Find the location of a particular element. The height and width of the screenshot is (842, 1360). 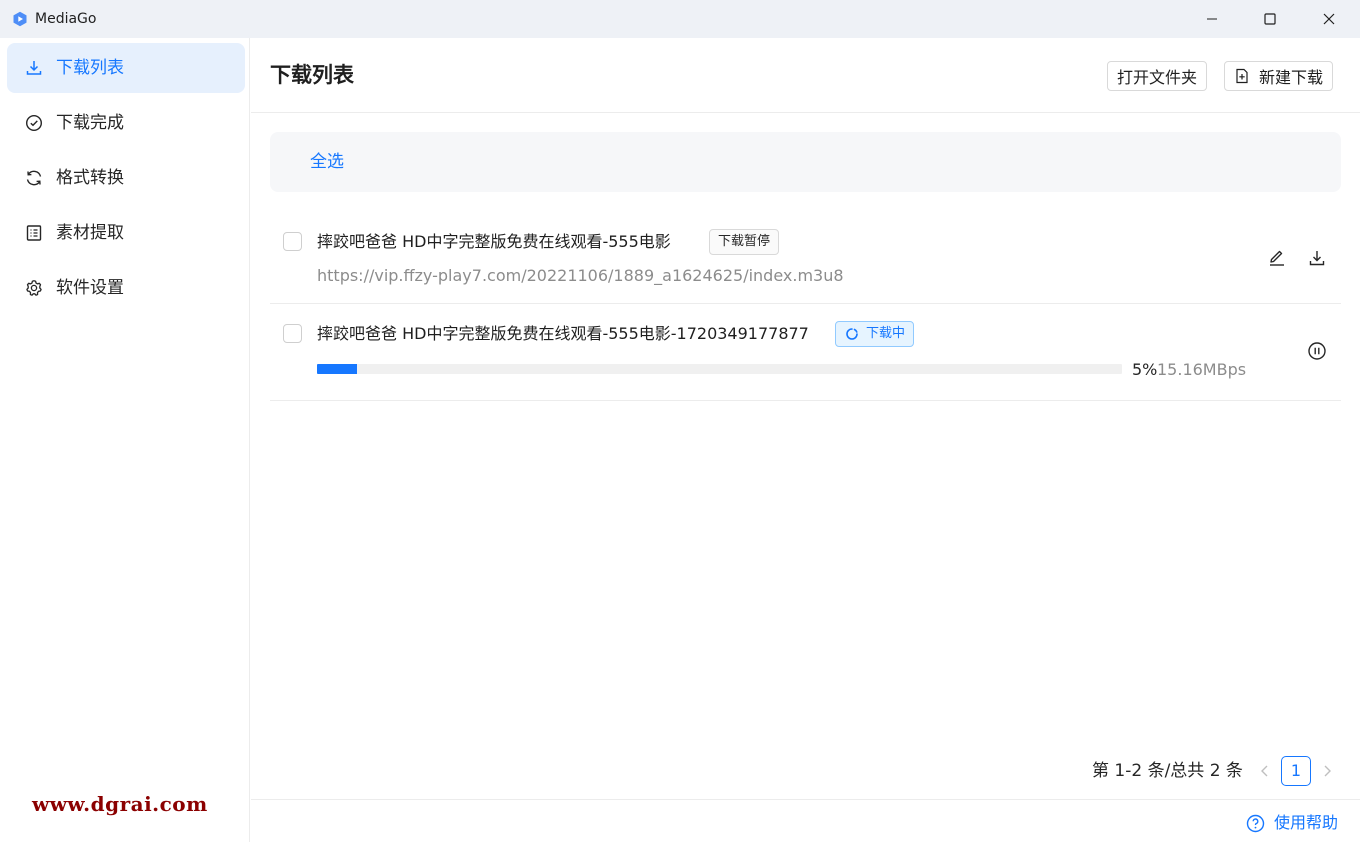

sidebar-item-label: 格式转换 is located at coordinates (90, 178).